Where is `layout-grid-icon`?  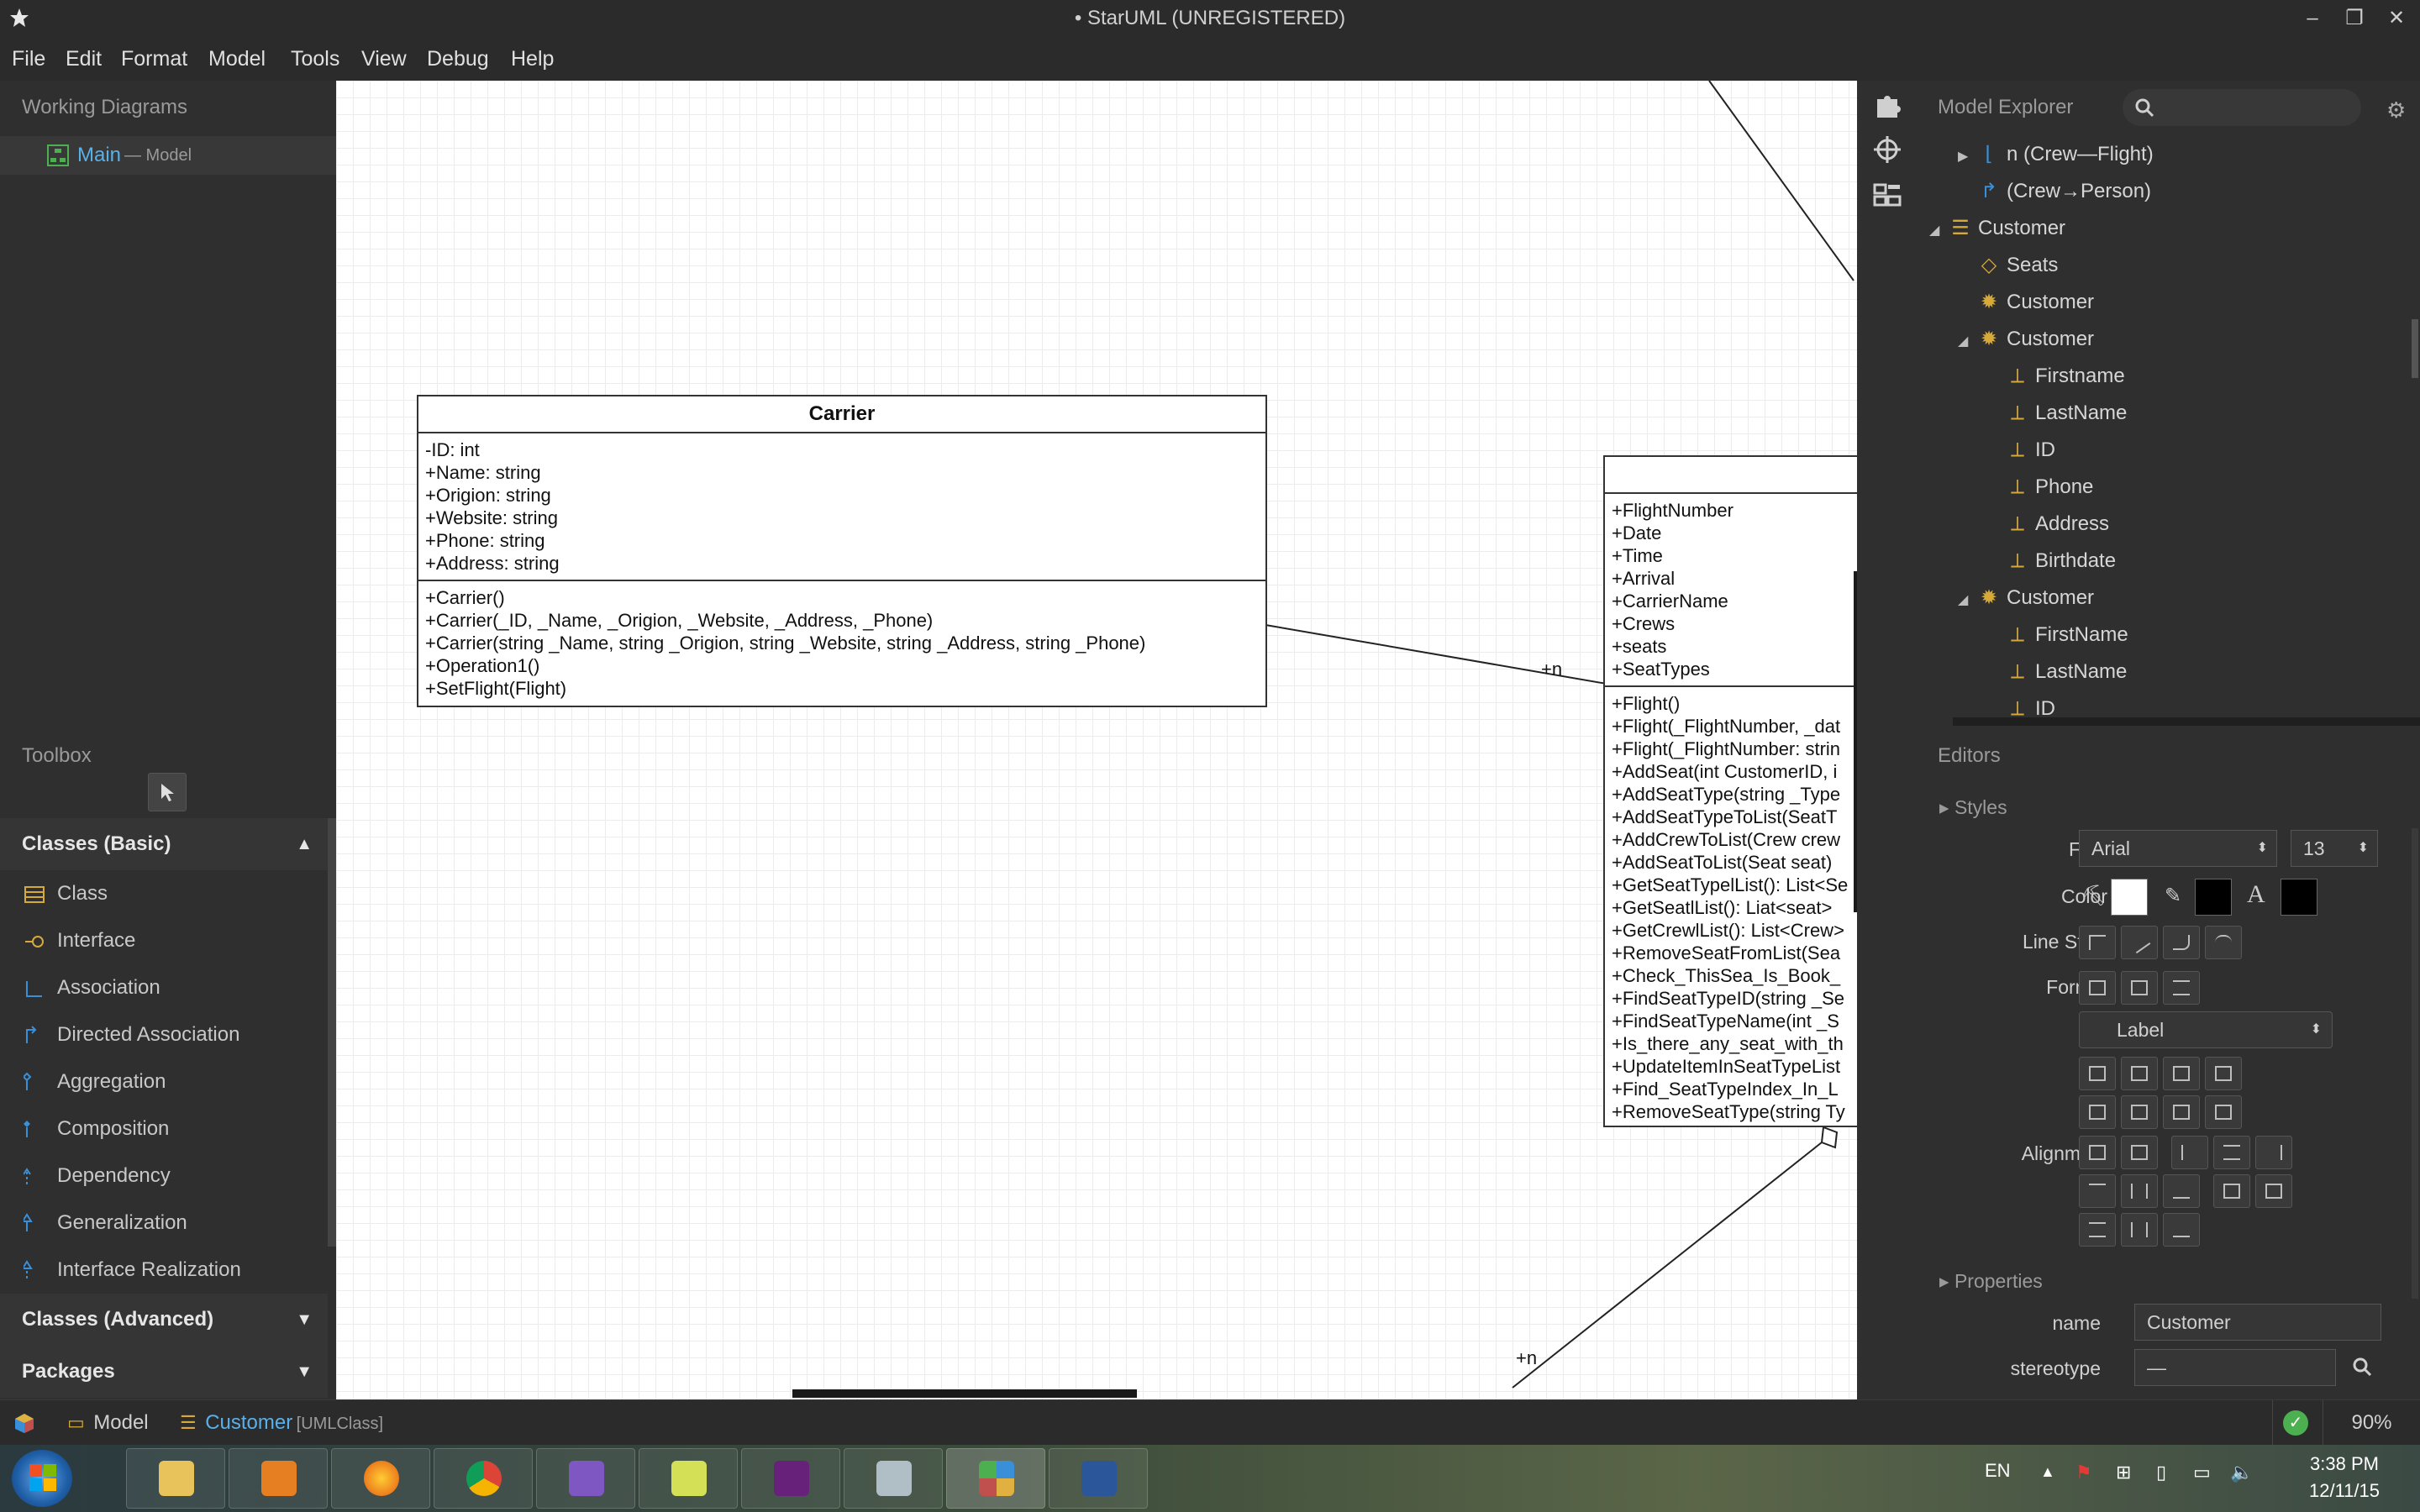
layout-grid-icon is located at coordinates (1887, 195).